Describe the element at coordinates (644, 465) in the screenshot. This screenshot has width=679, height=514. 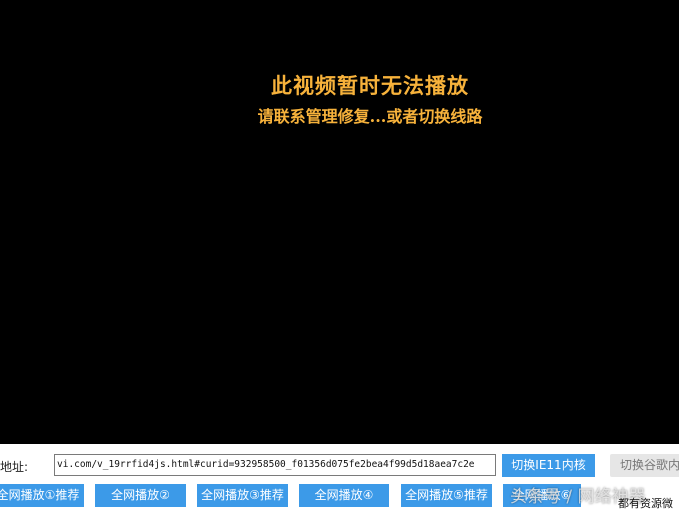
I see `switch-chrome-button: 切换谷歌内` at that location.